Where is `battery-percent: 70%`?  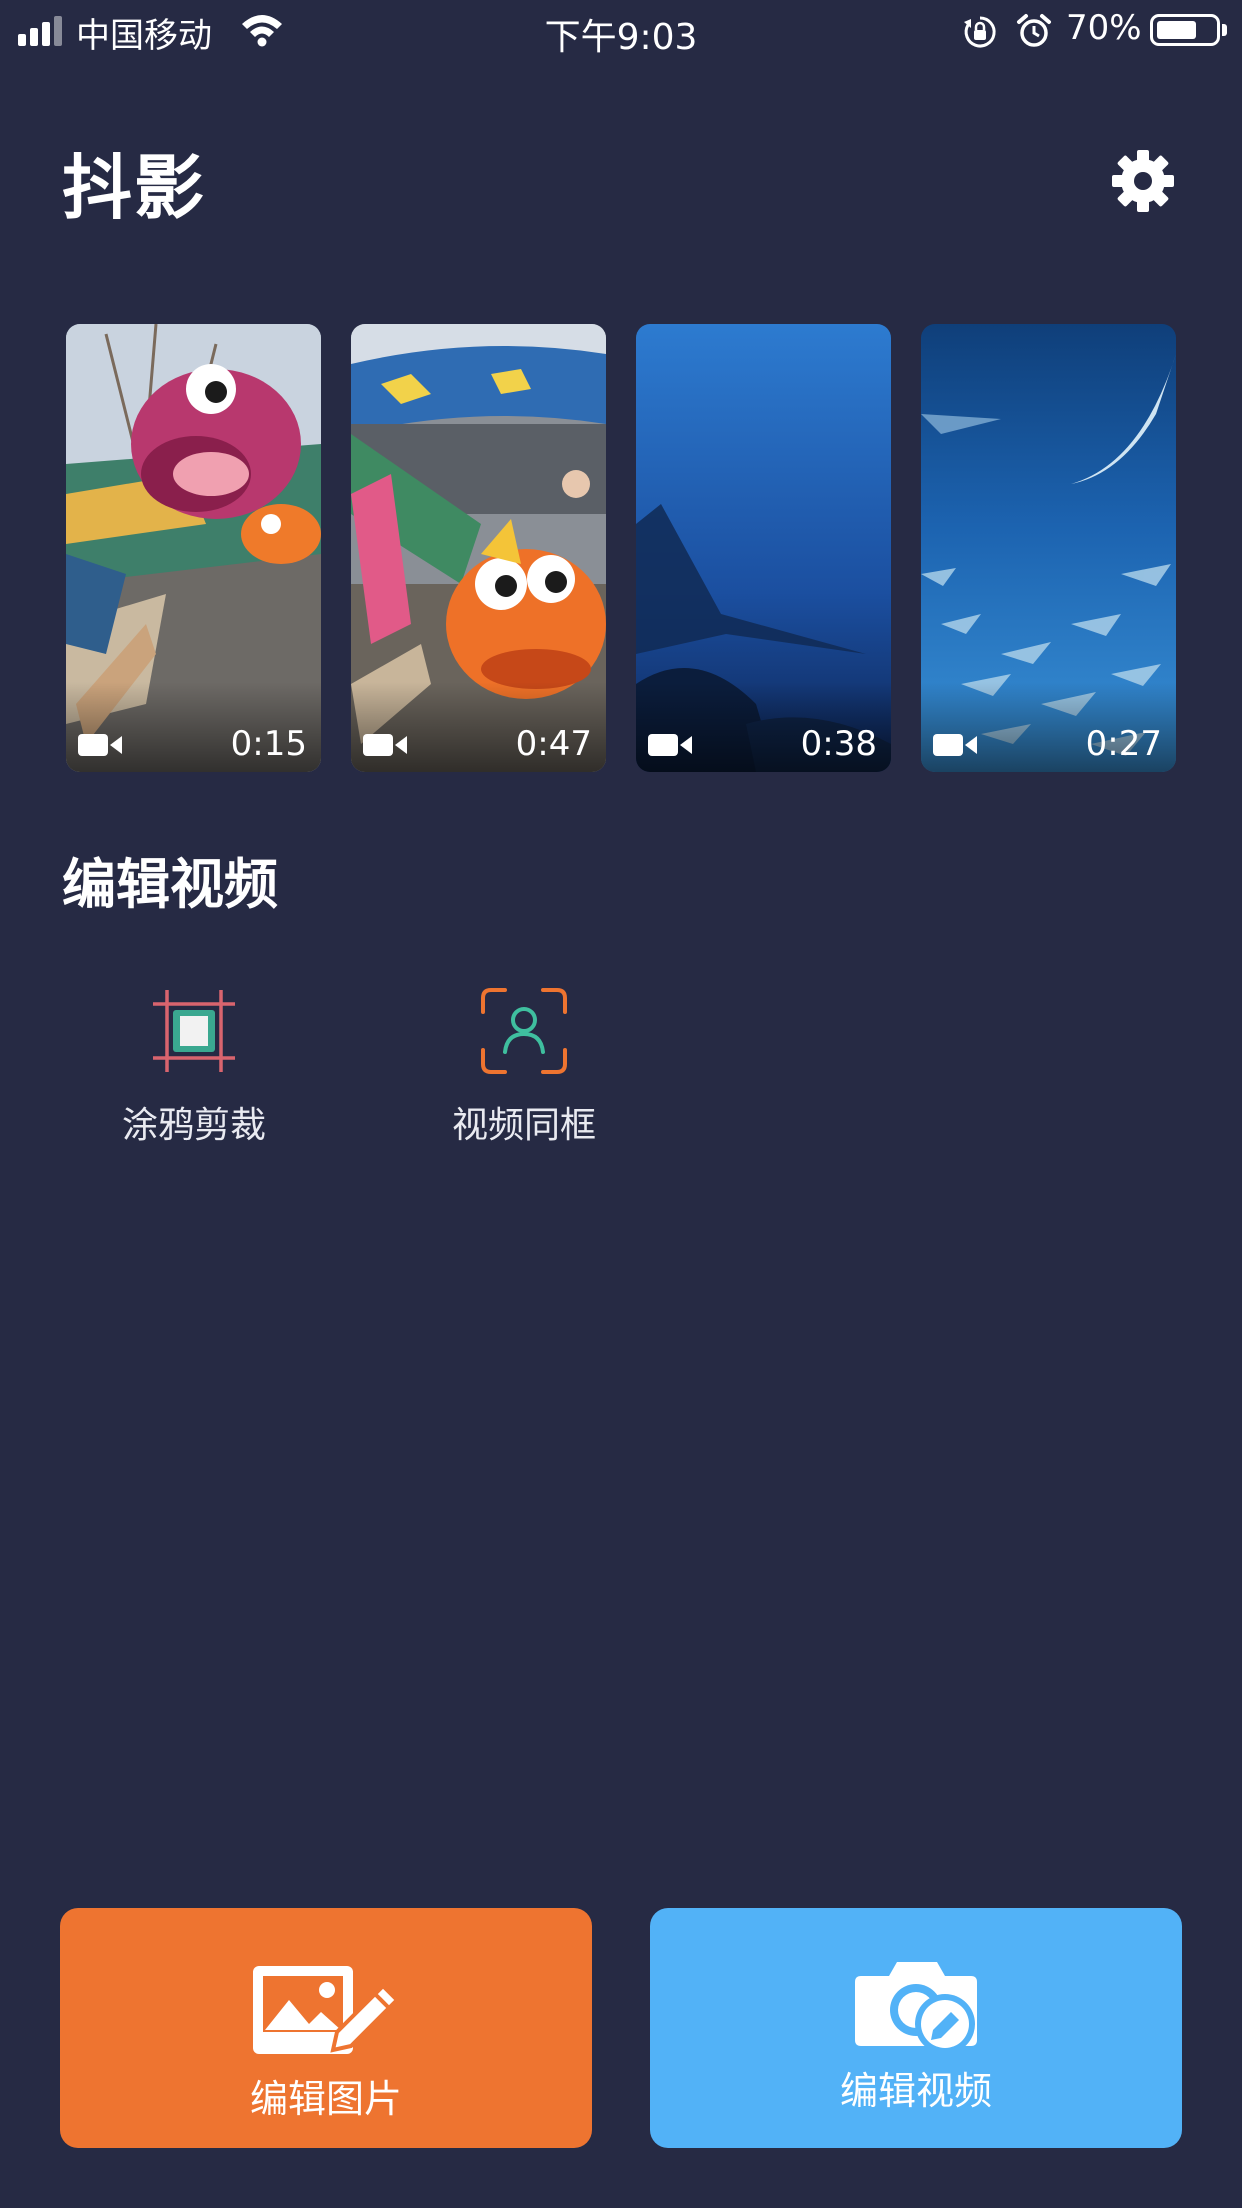 battery-percent: 70% is located at coordinates (1104, 28).